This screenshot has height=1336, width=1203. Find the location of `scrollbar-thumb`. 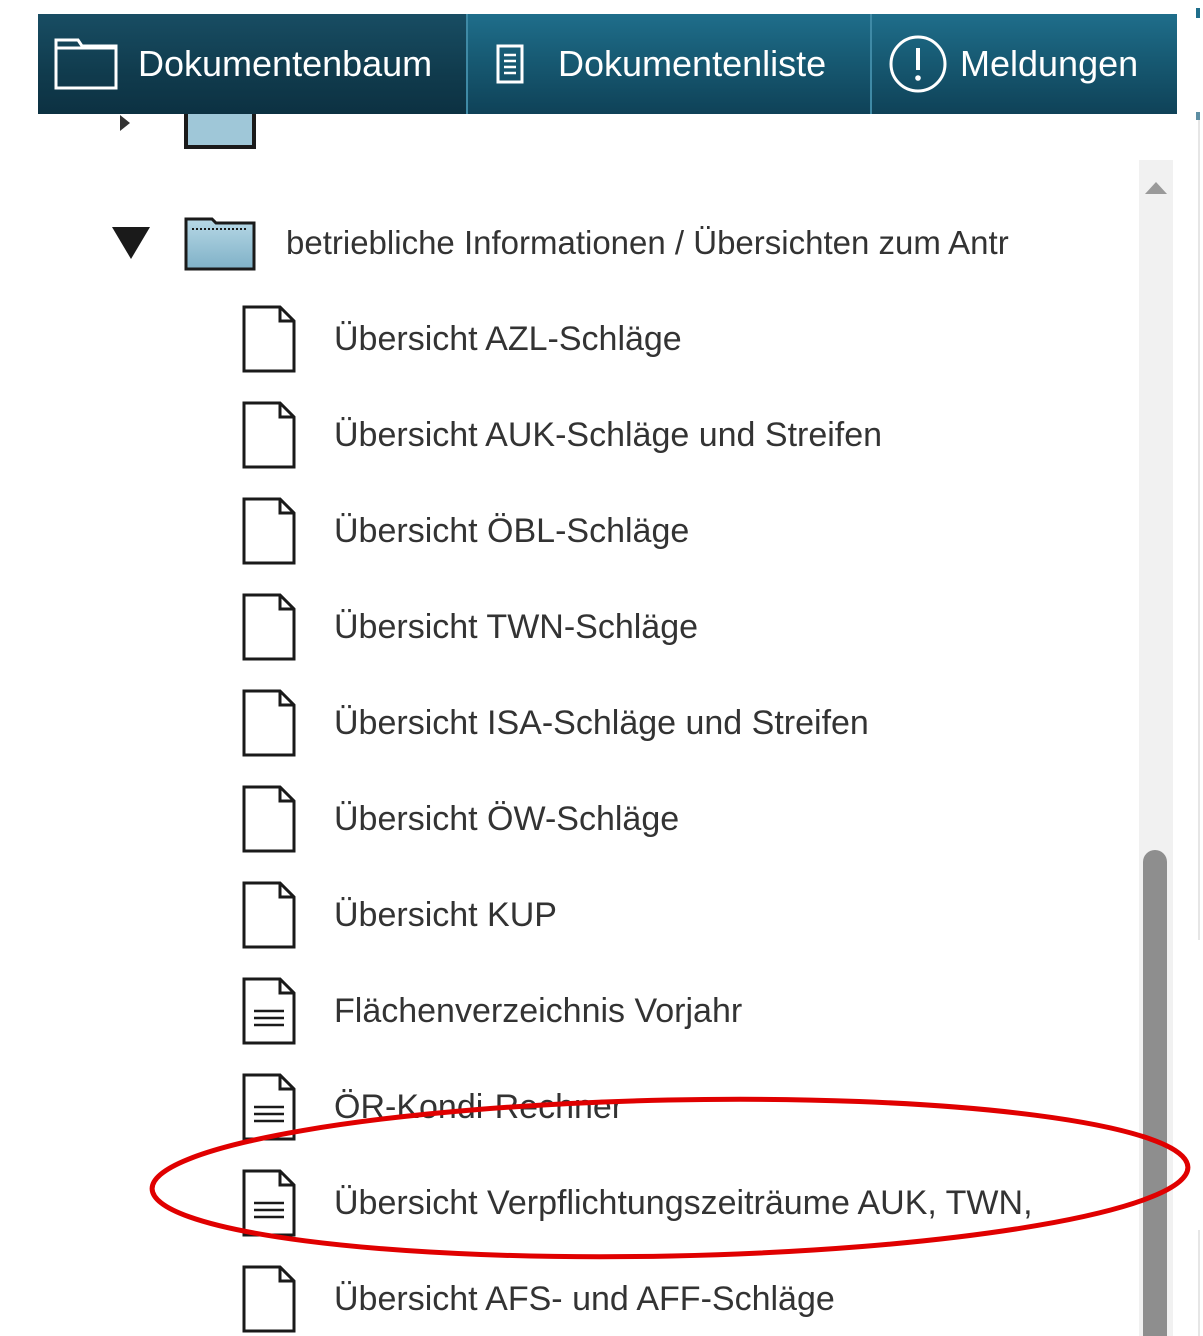

scrollbar-thumb is located at coordinates (1155, 1093).